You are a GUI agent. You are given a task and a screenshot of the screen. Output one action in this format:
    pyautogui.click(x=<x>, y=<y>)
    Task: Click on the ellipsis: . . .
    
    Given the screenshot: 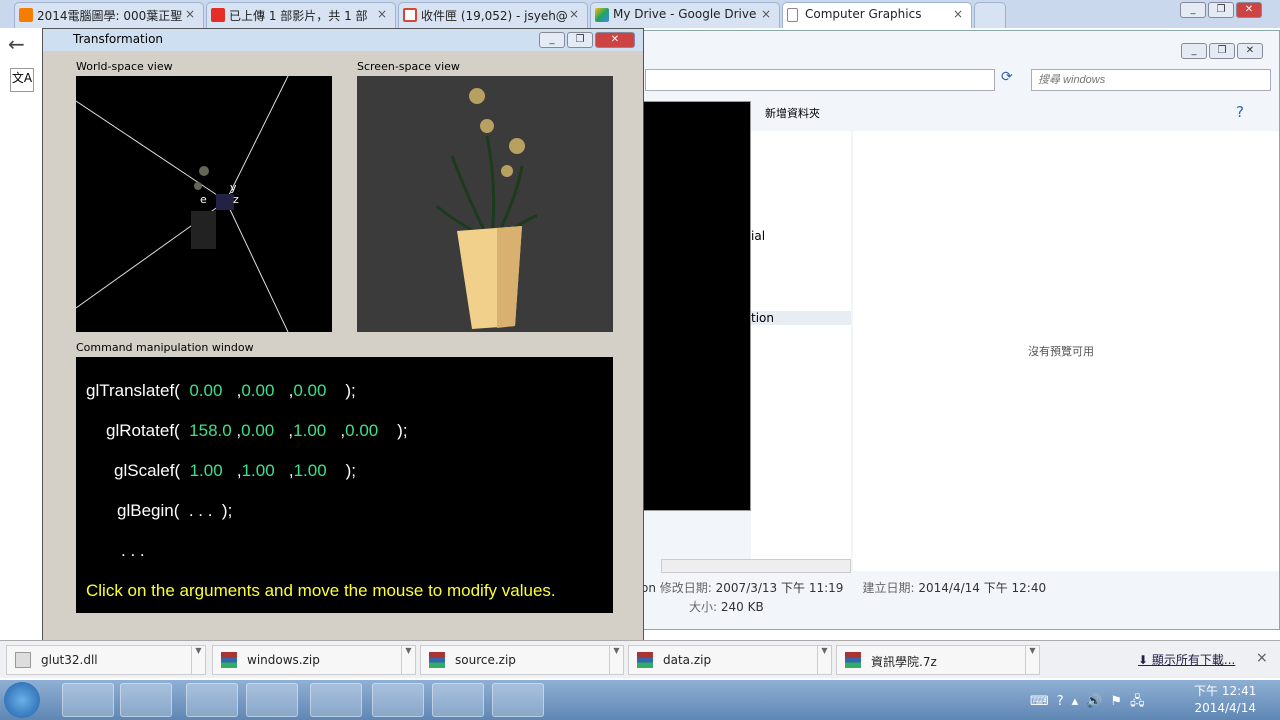 What is the action you would take?
    pyautogui.click(x=133, y=550)
    